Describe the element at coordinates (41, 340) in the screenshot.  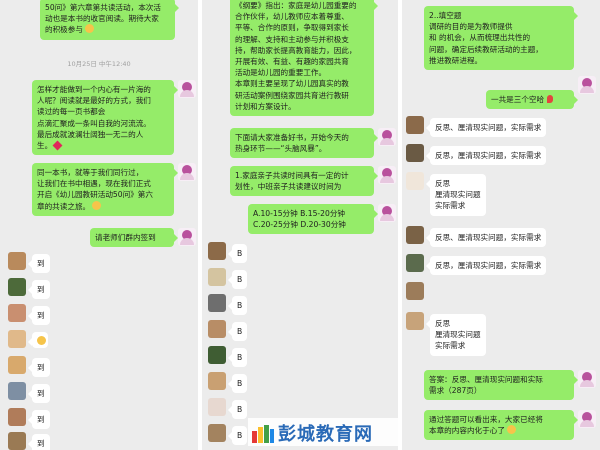
I see `sticker-icon` at that location.